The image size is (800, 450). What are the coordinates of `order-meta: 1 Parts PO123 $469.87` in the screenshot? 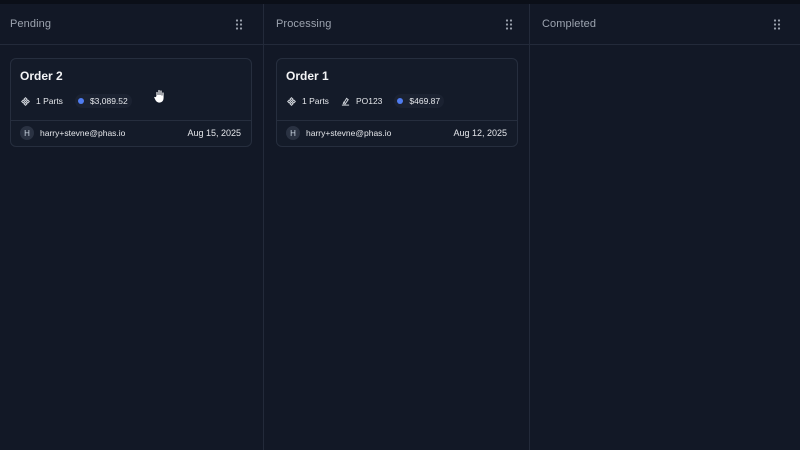 It's located at (366, 101).